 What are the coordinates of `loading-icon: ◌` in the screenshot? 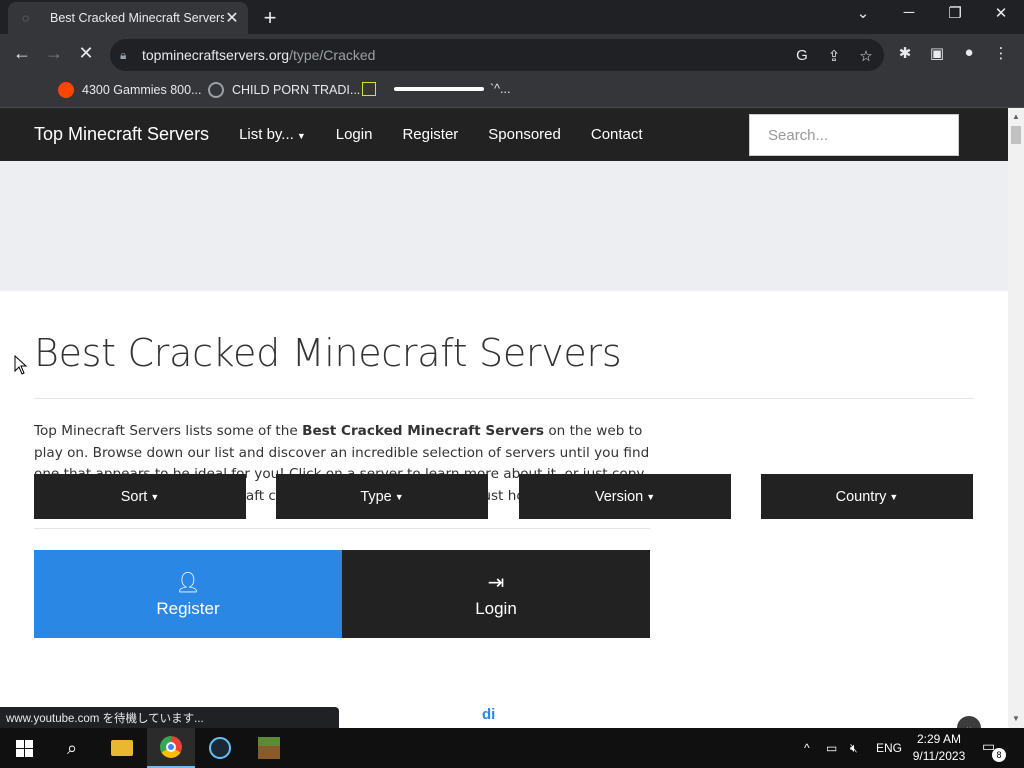 It's located at (26, 18).